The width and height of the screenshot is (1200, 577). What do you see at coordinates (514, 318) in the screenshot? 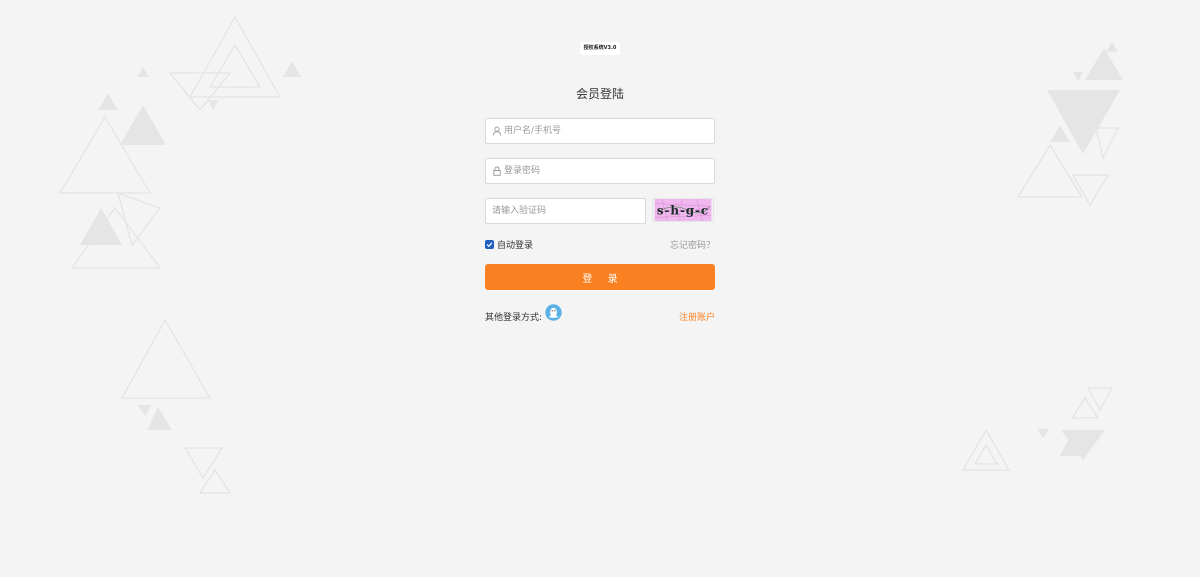
I see `other-login-label: 其他登录方式:` at bounding box center [514, 318].